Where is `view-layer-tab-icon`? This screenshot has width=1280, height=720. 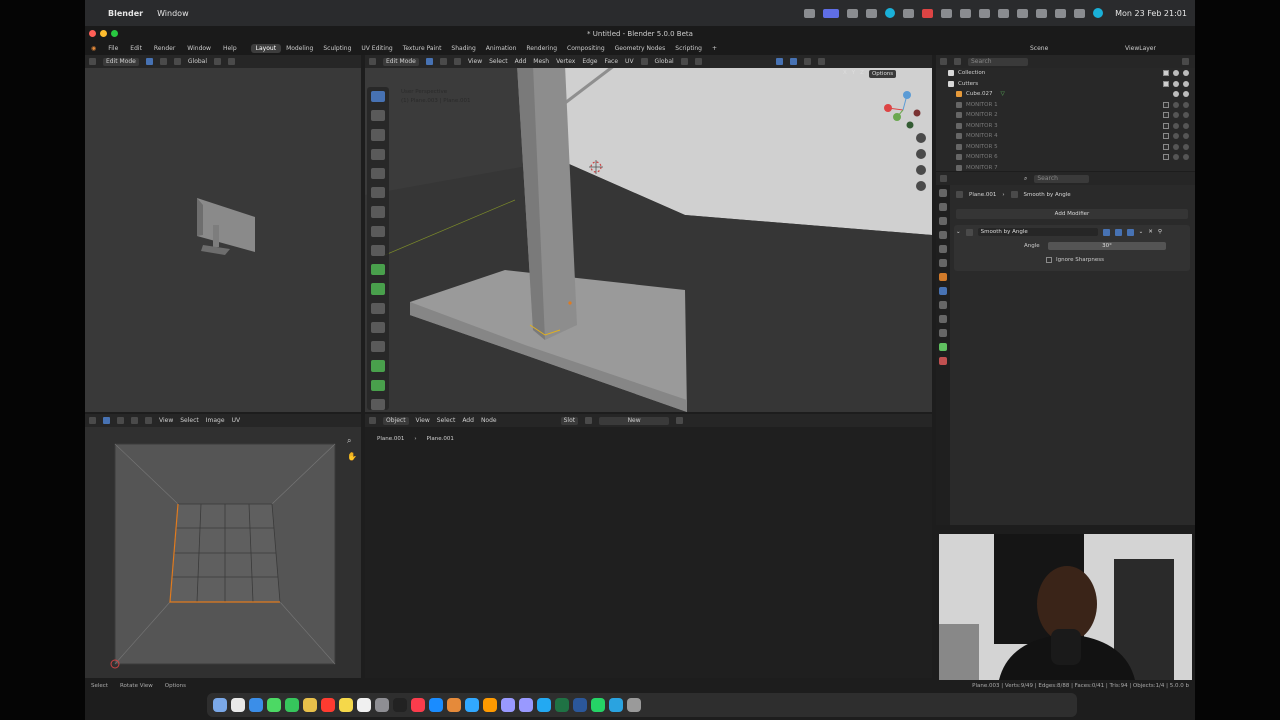 view-layer-tab-icon is located at coordinates (943, 235).